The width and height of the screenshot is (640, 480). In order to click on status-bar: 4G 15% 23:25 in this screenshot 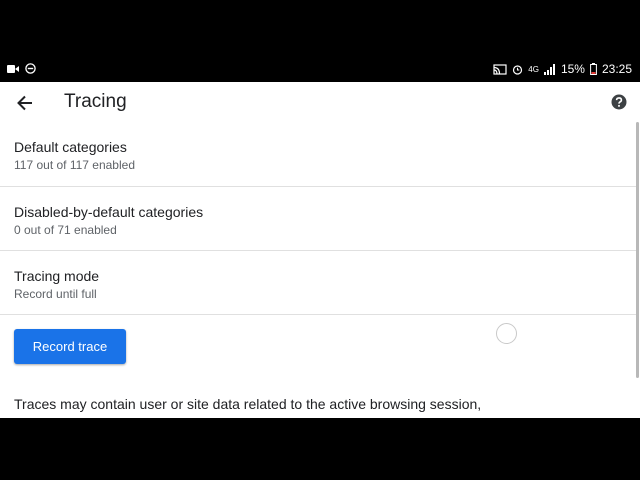, I will do `click(320, 70)`.